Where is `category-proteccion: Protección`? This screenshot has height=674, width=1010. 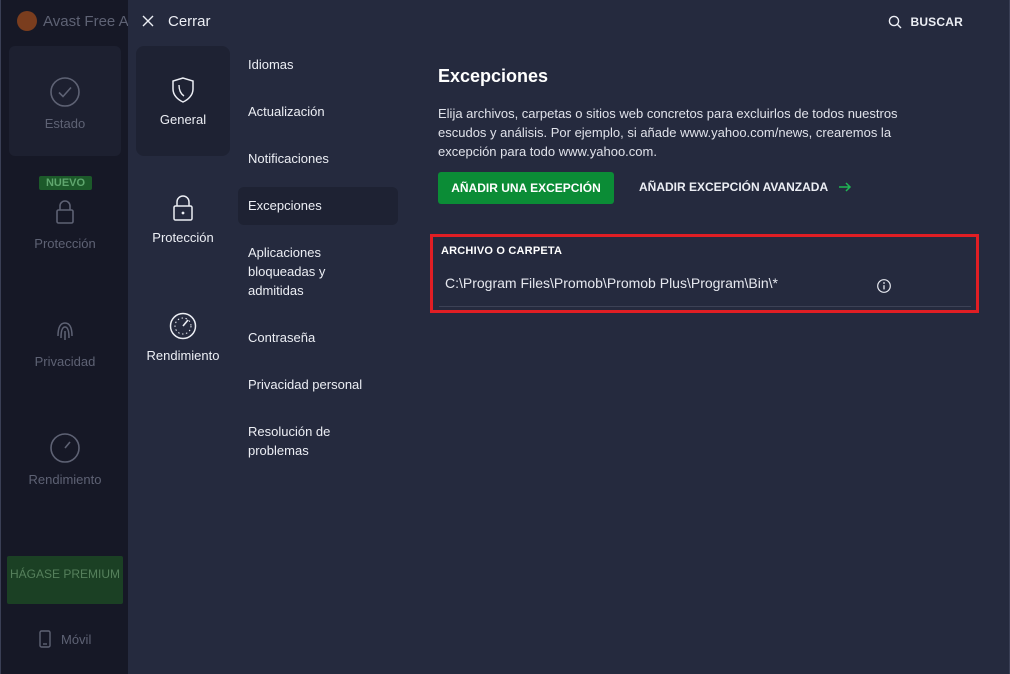
category-proteccion: Protección is located at coordinates (183, 219).